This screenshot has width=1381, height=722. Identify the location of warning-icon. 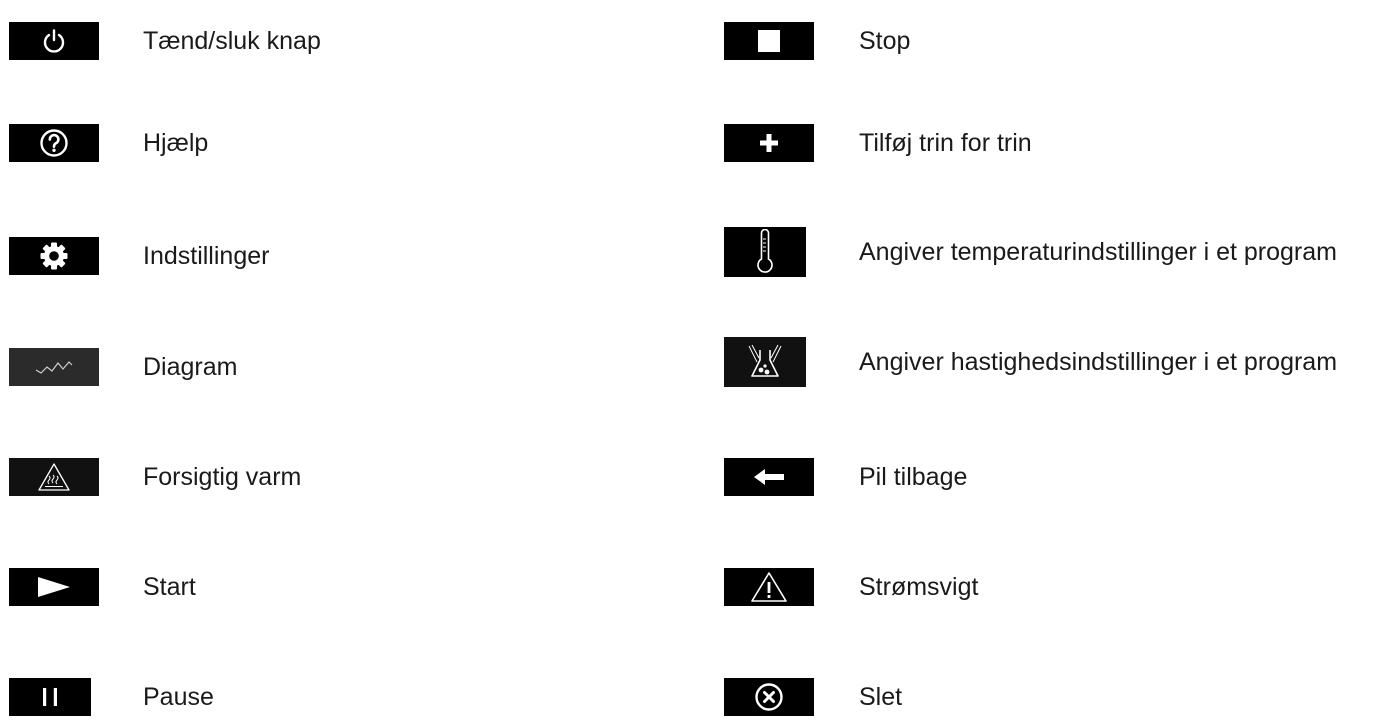
(769, 587).